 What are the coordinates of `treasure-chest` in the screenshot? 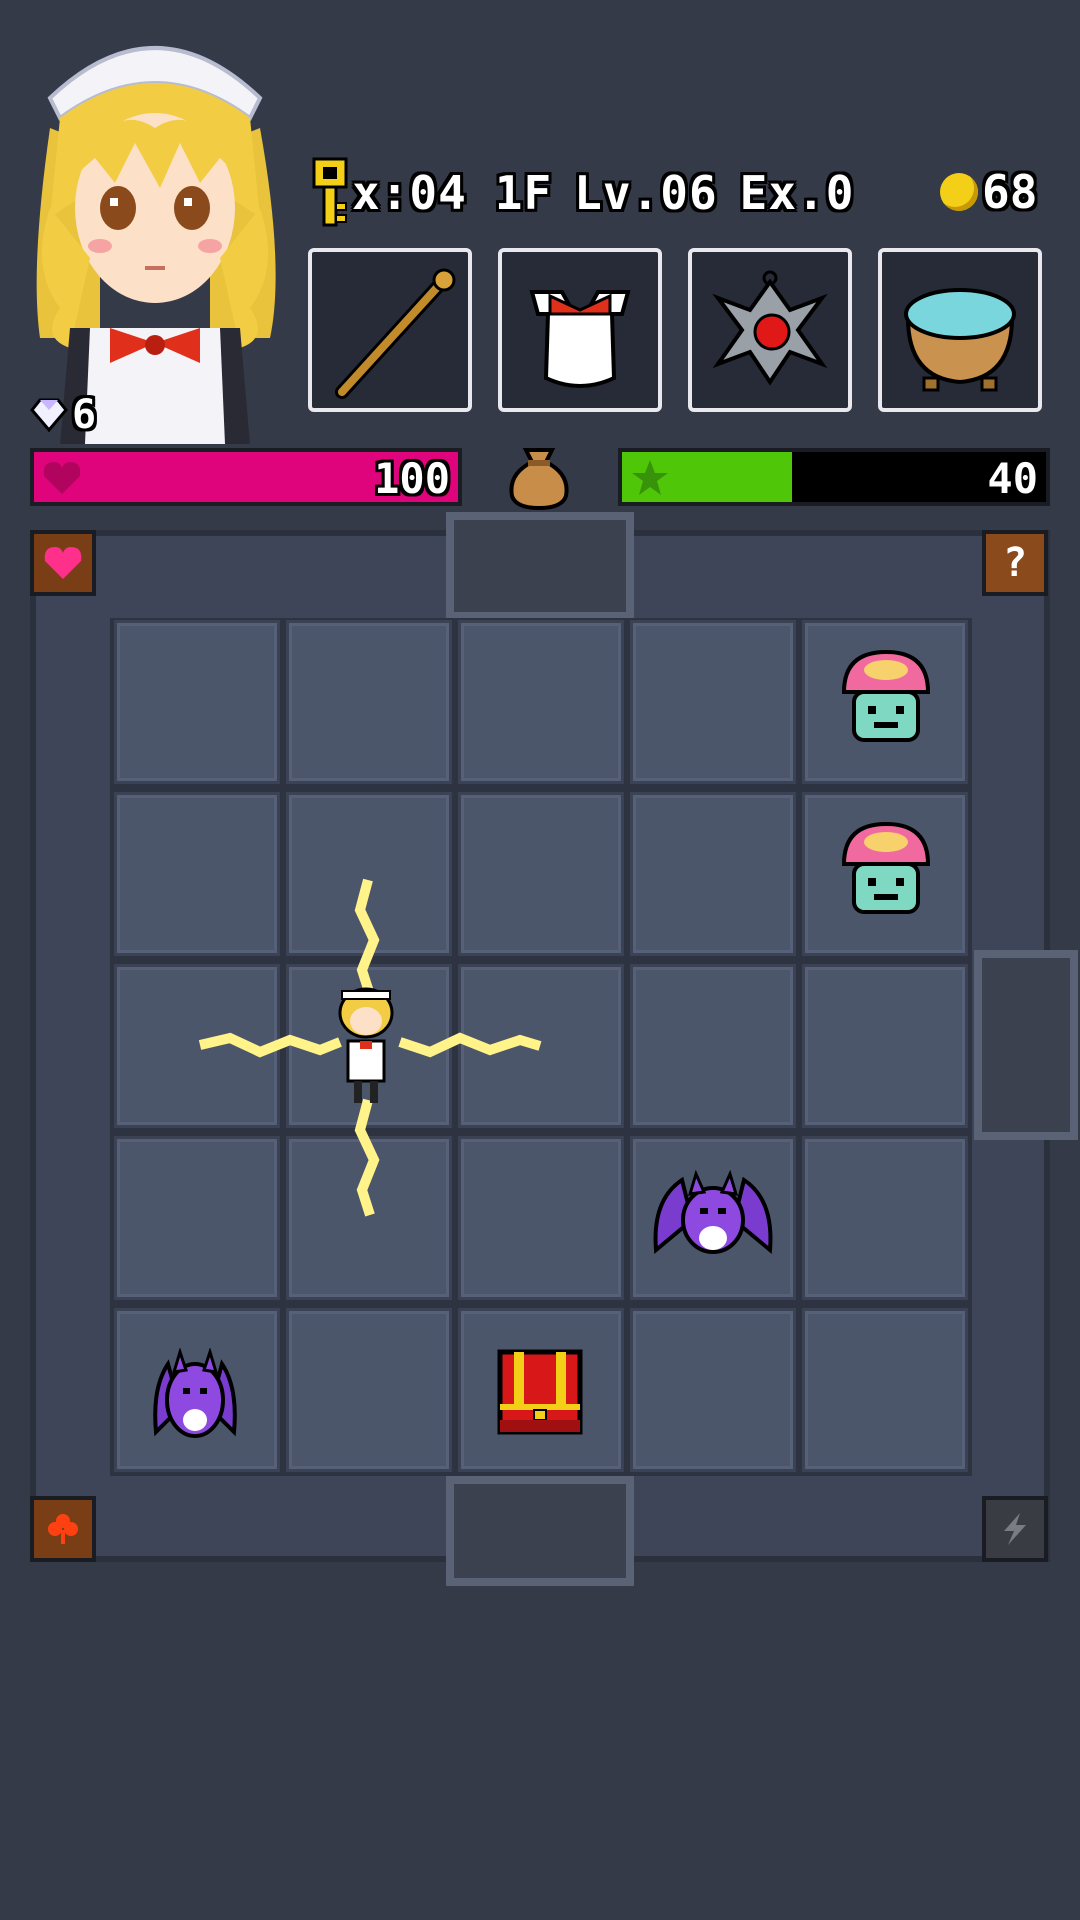 It's located at (540, 1392).